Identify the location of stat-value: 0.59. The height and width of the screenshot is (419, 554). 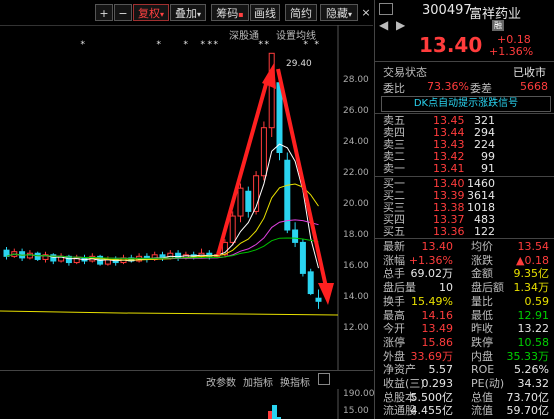
(537, 301).